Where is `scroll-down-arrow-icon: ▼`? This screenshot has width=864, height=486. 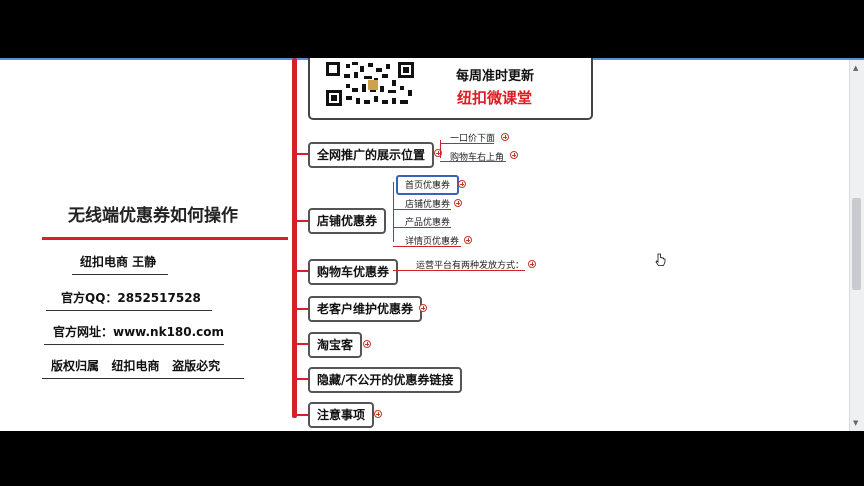
scroll-down-arrow-icon: ▼ is located at coordinates (855, 423).